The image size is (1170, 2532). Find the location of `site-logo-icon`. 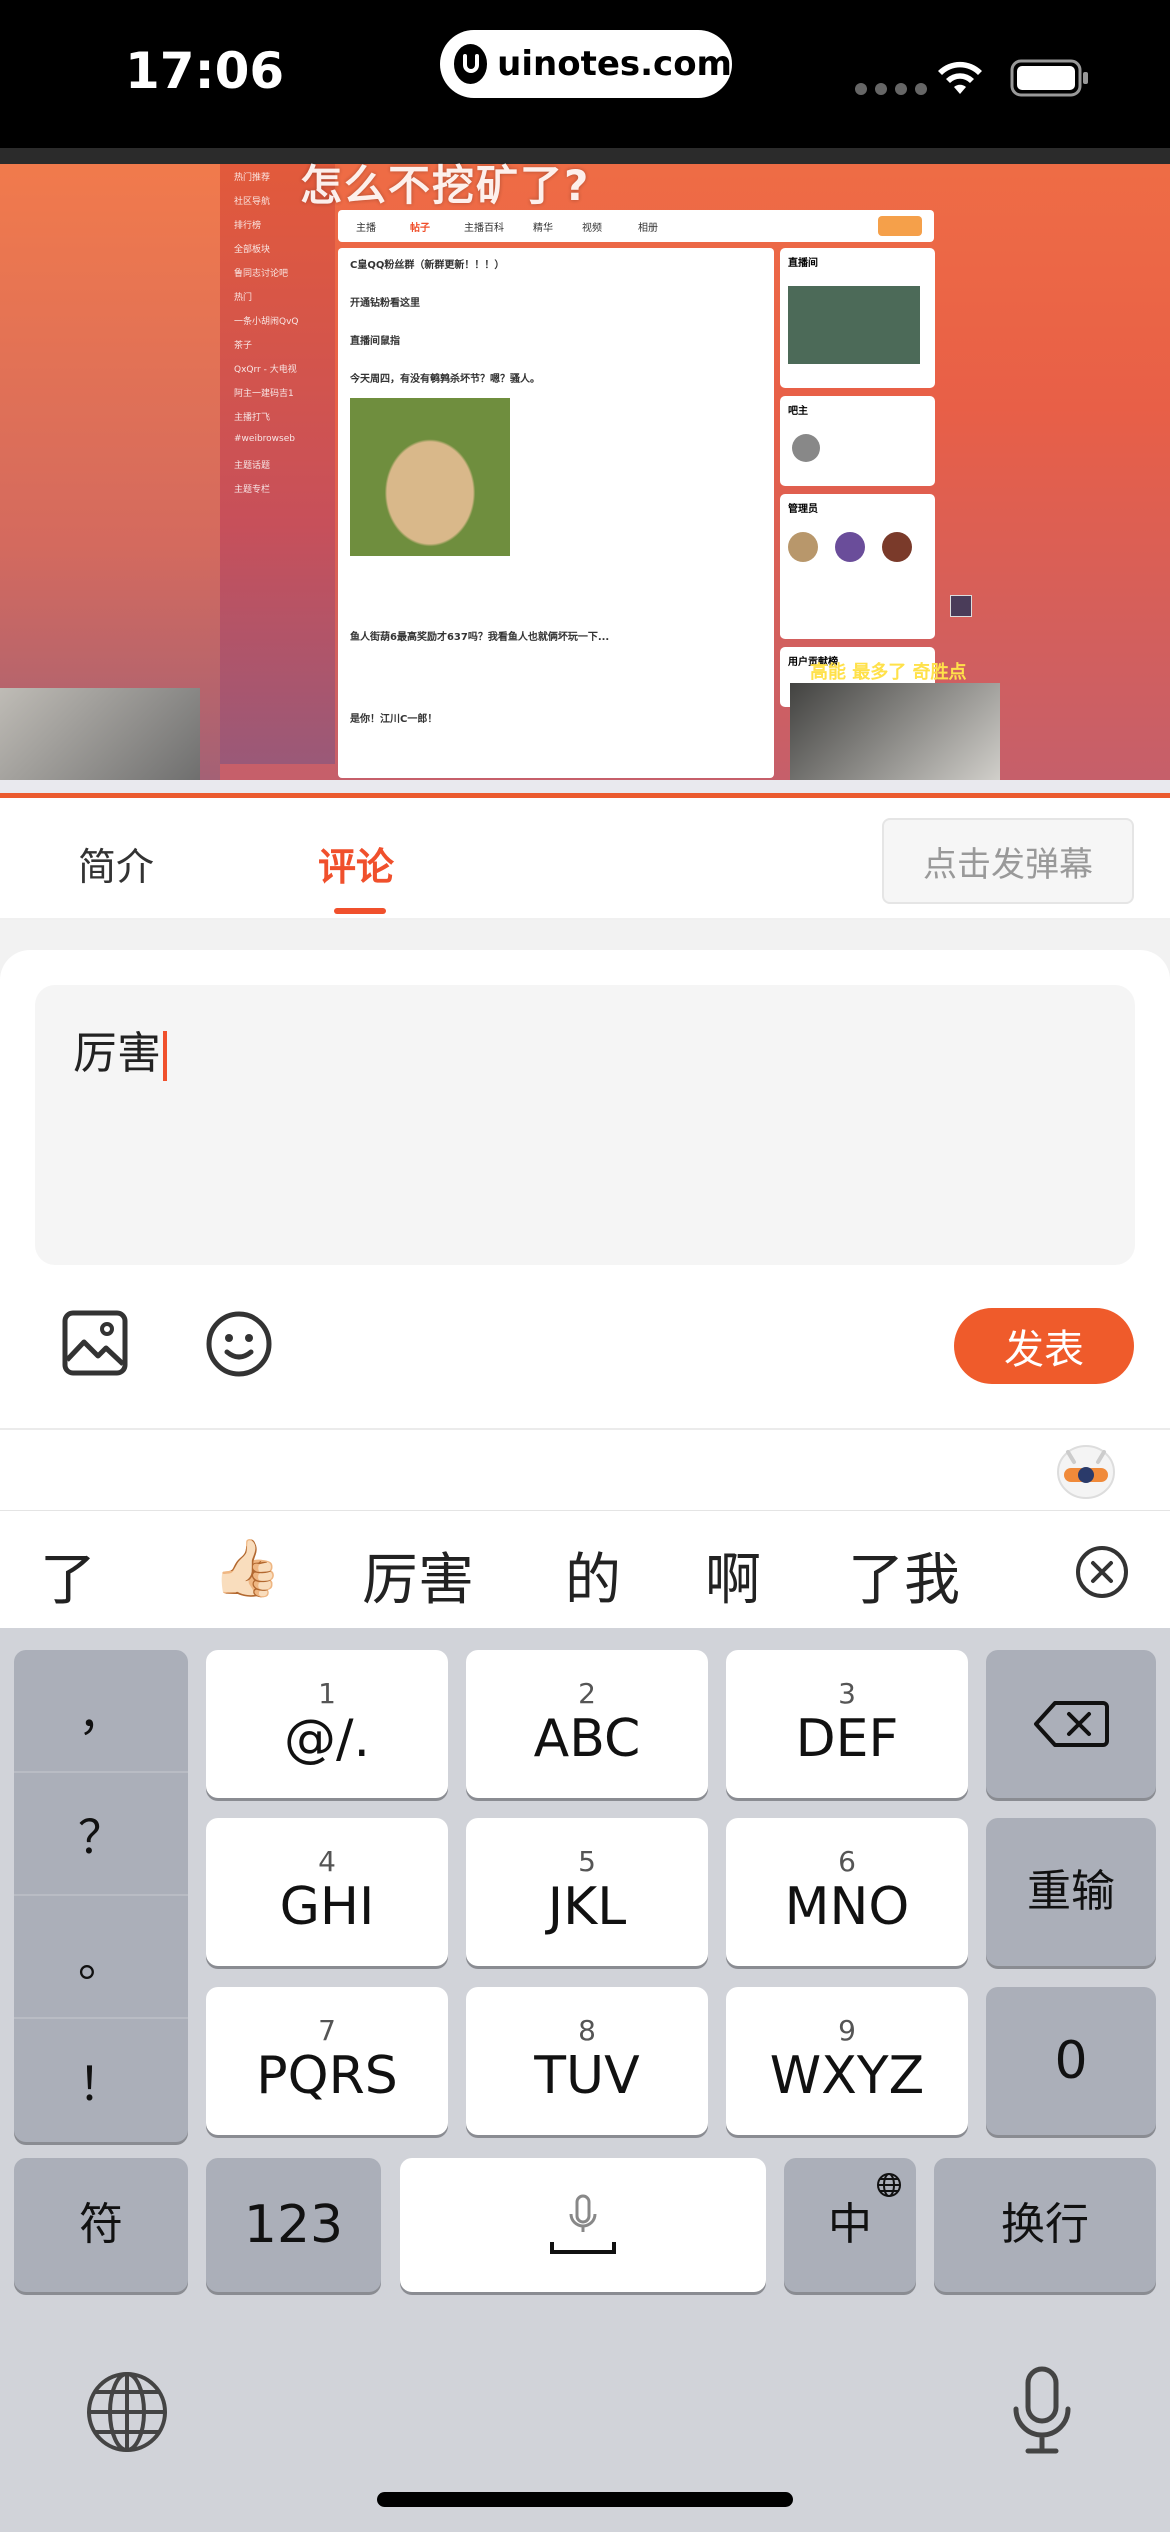

site-logo-icon is located at coordinates (471, 64).